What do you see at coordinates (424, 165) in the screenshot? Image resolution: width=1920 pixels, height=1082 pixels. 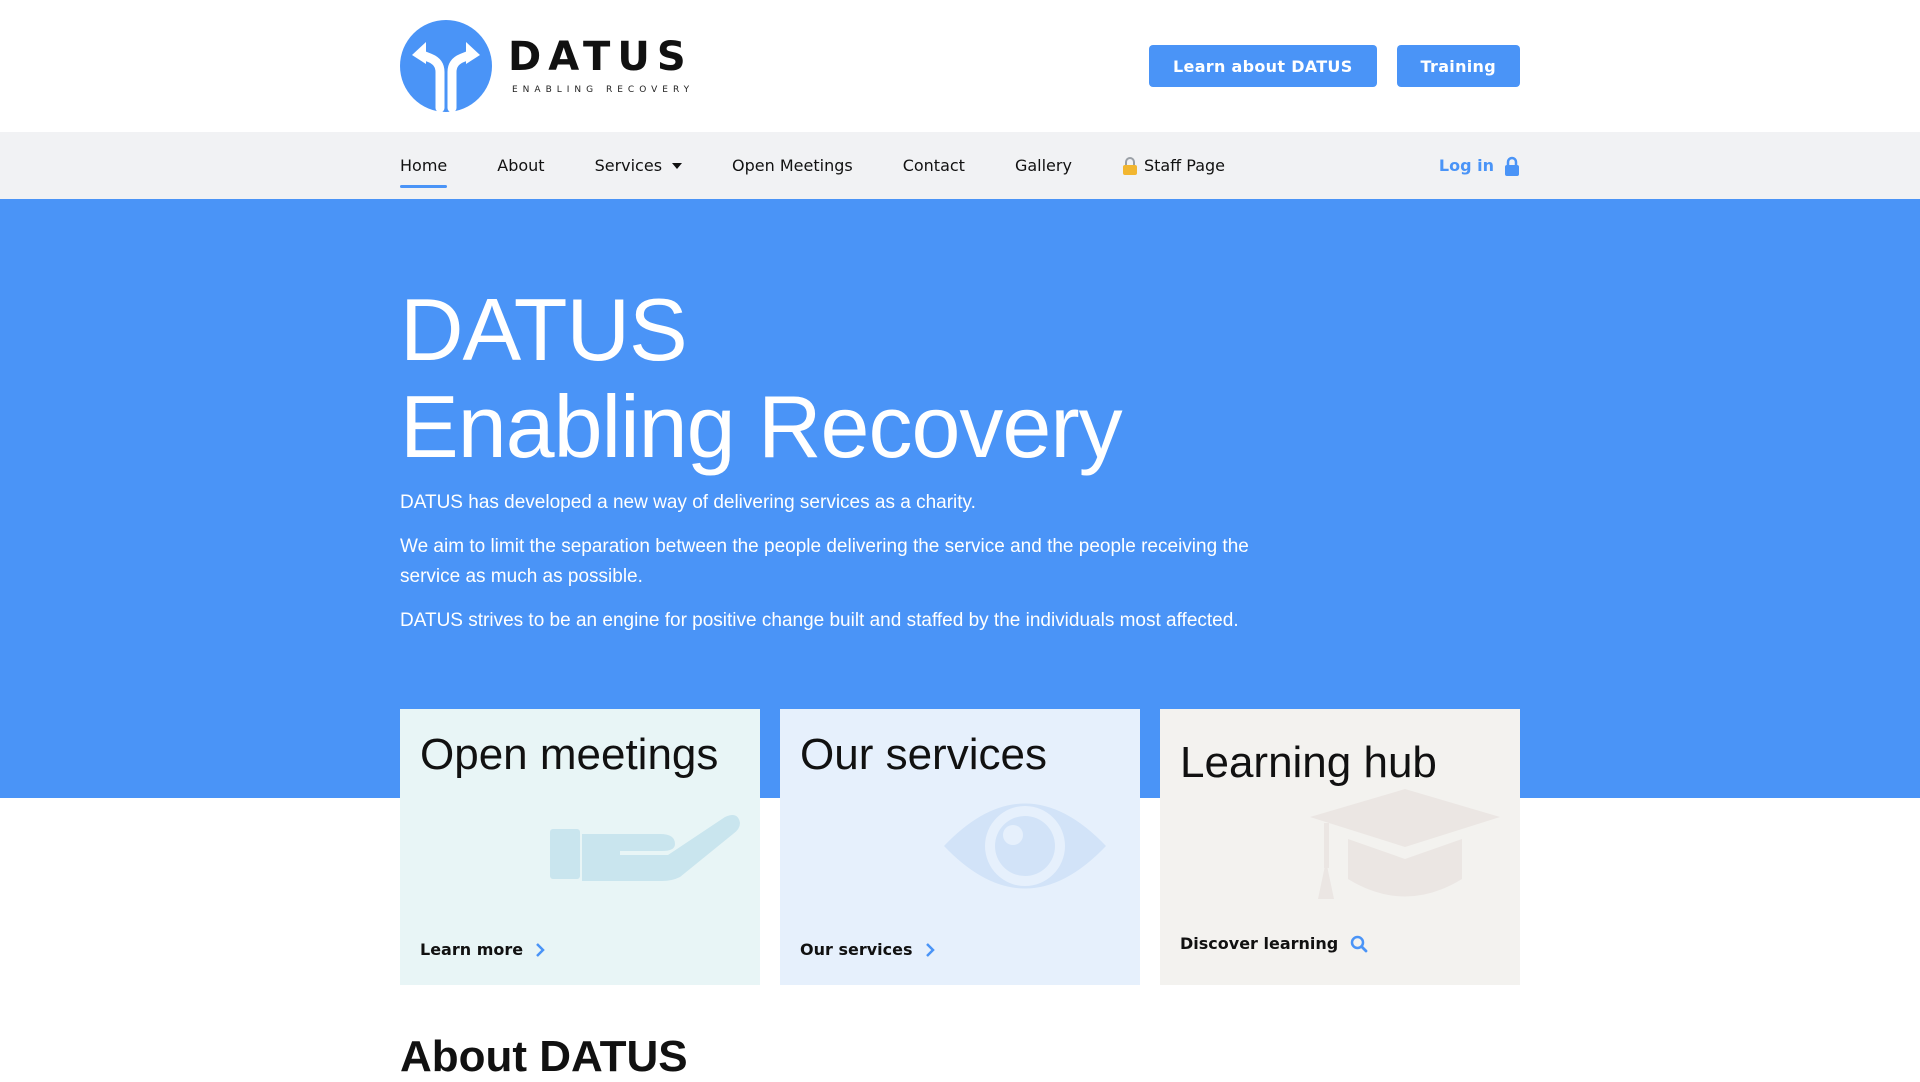 I see `nav-item-home: Home` at bounding box center [424, 165].